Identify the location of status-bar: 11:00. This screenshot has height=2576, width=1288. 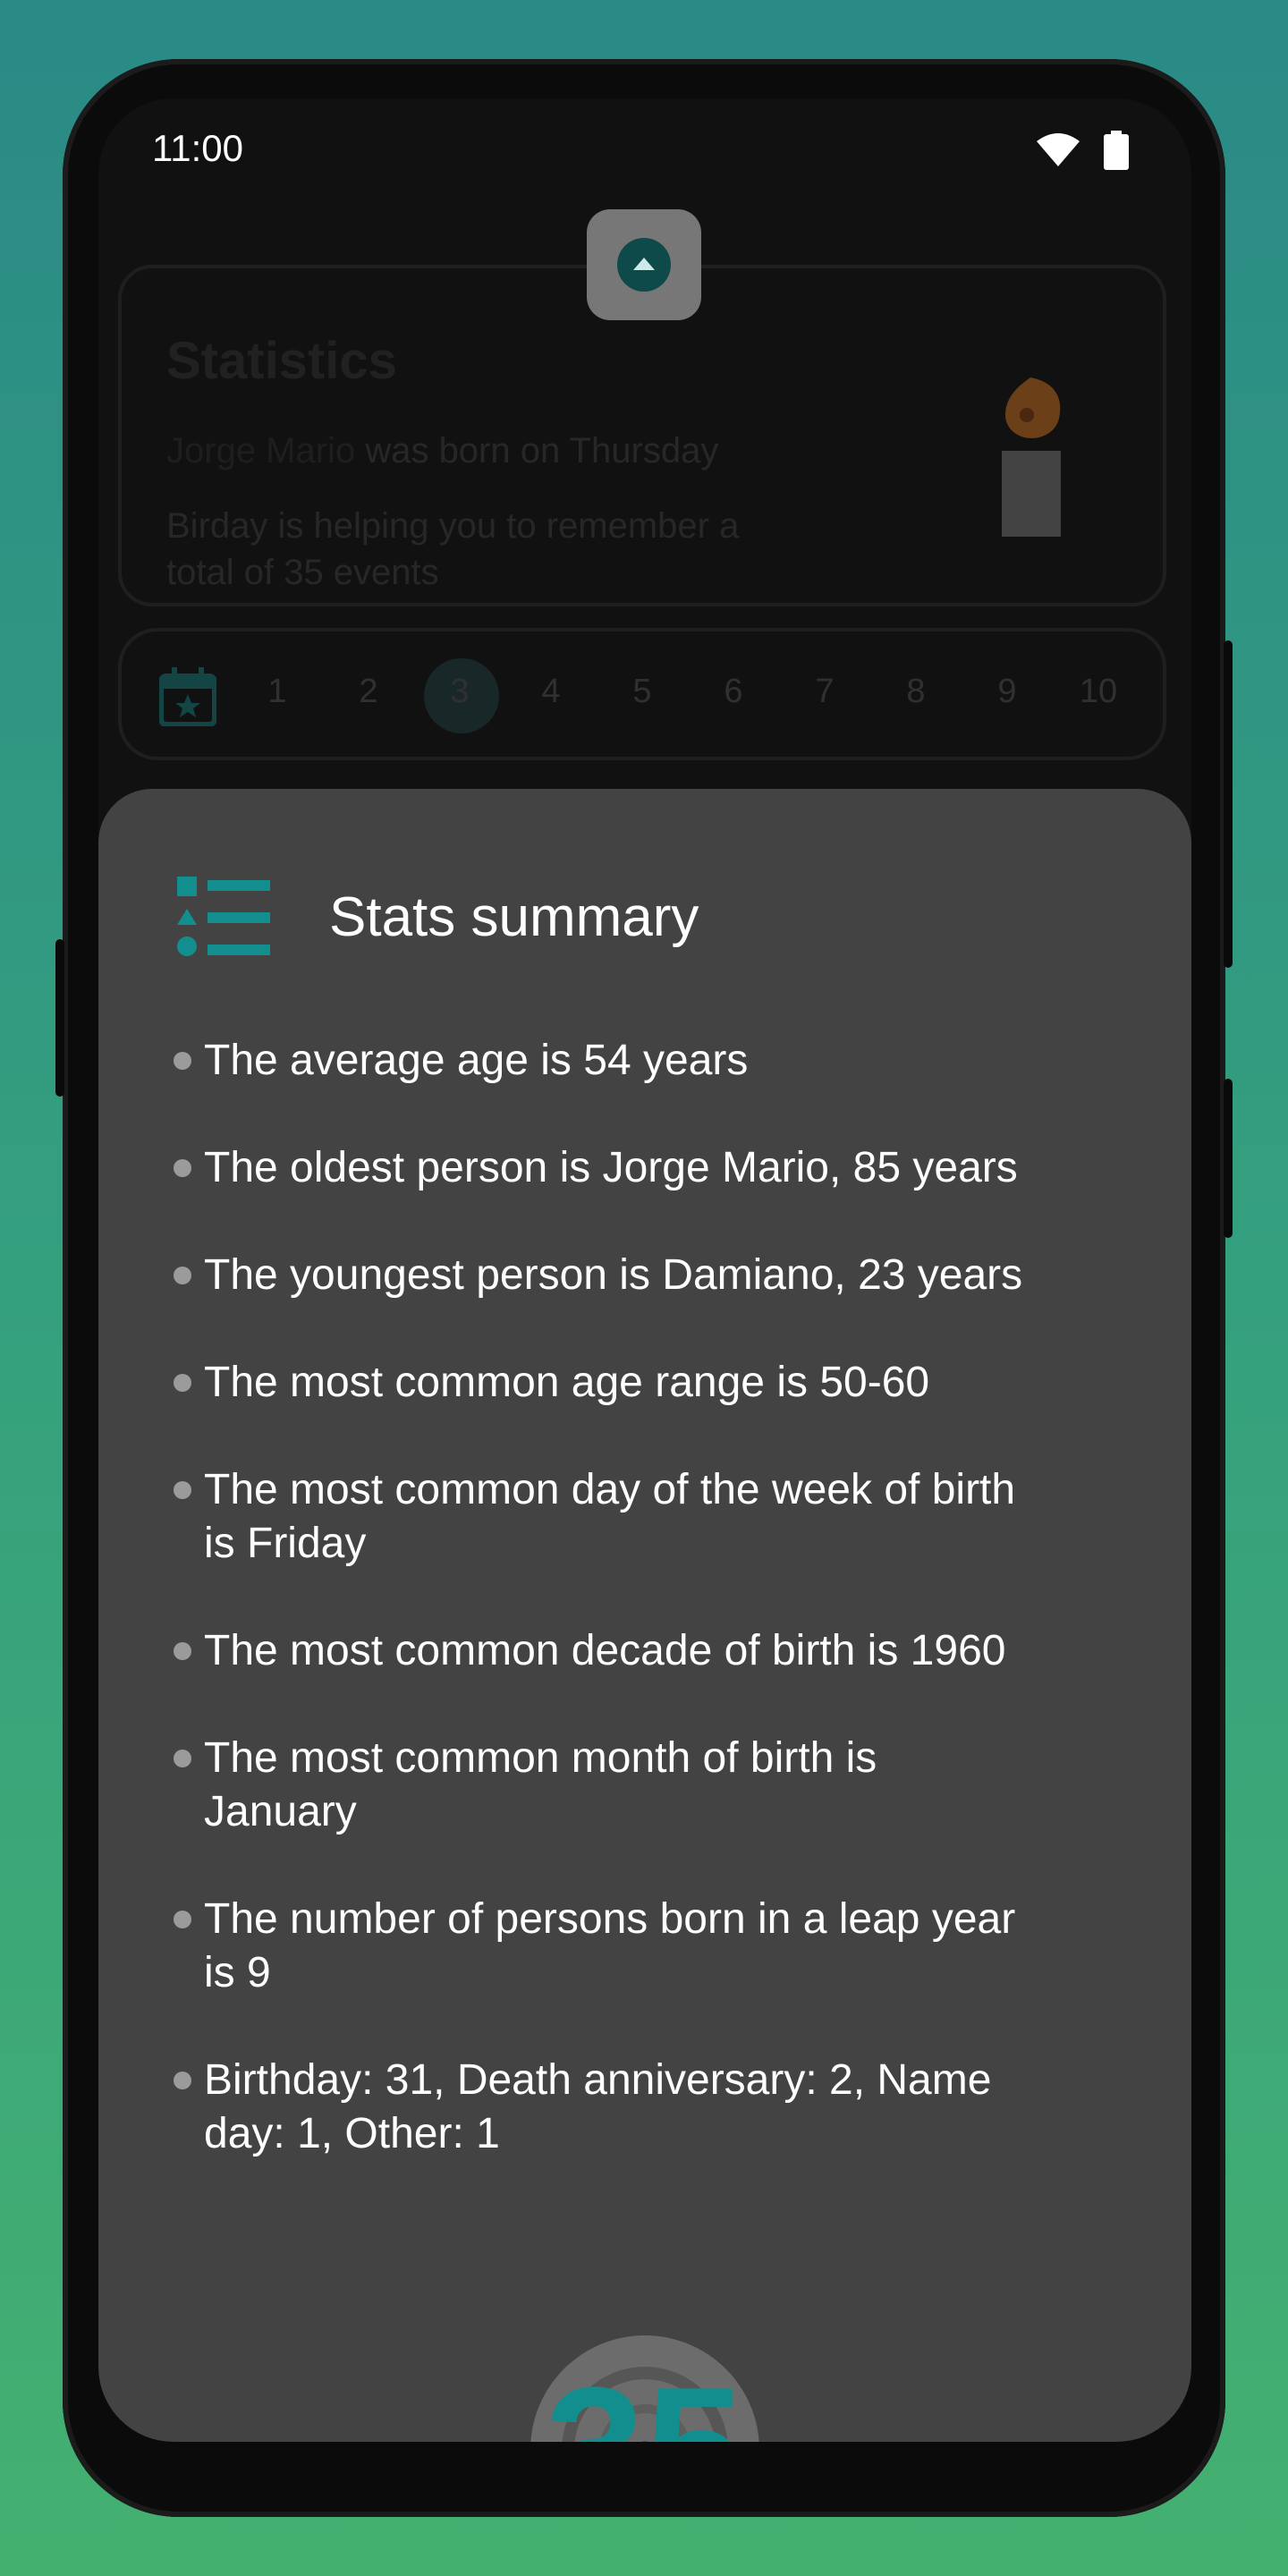
(644, 147).